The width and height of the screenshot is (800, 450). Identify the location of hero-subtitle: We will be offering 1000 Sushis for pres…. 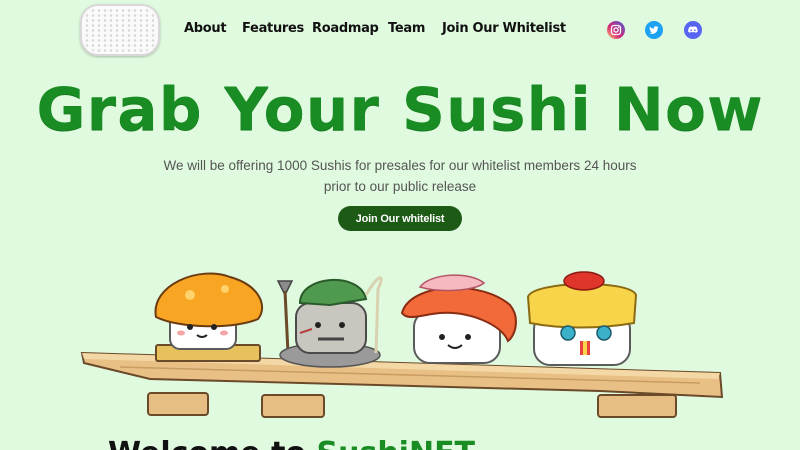
(400, 176).